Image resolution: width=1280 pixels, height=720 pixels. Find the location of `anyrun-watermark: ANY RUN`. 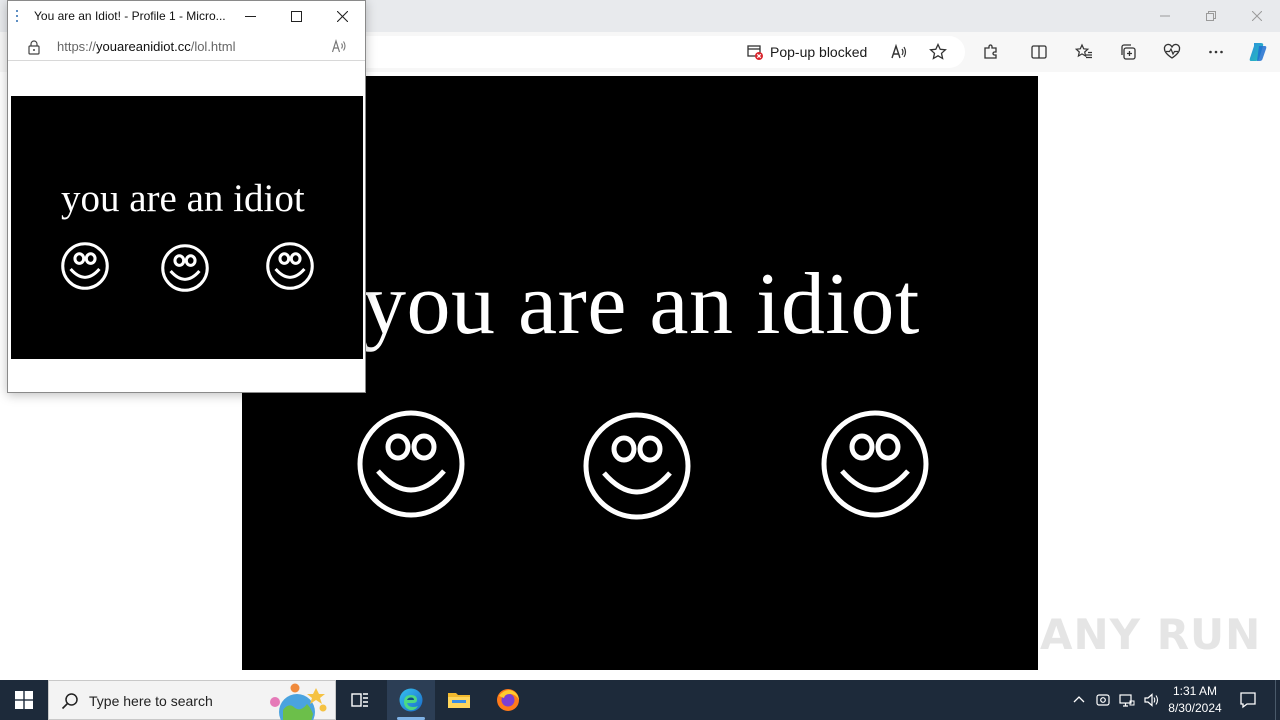

anyrun-watermark: ANY RUN is located at coordinates (1151, 634).